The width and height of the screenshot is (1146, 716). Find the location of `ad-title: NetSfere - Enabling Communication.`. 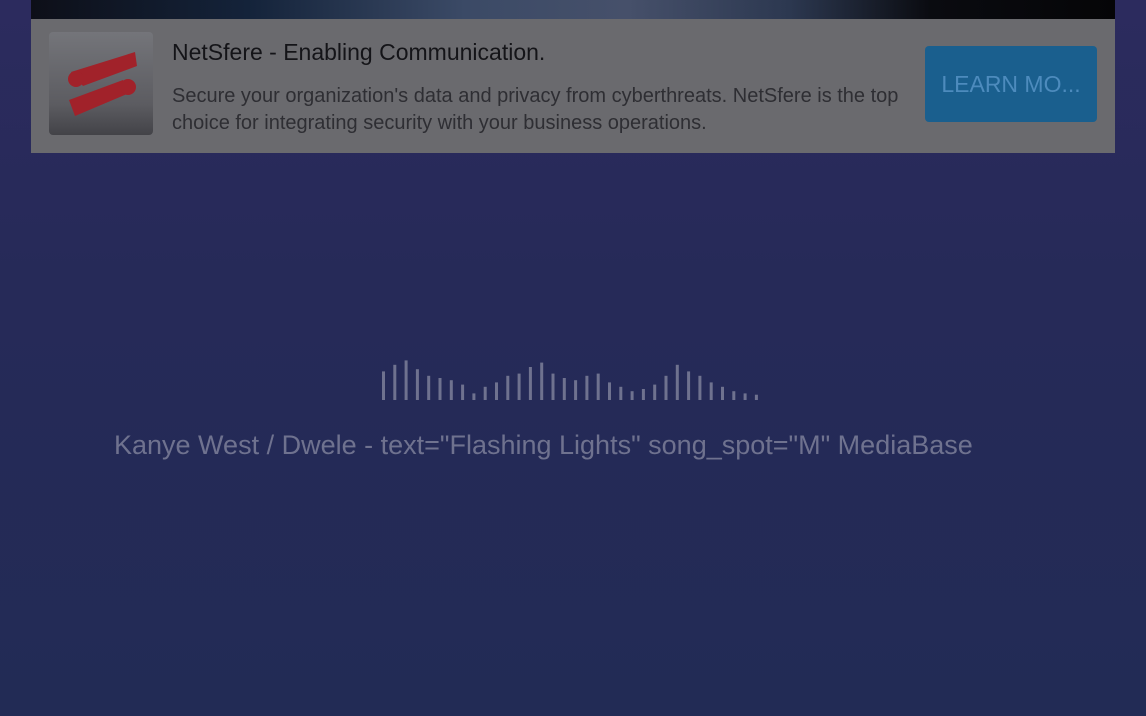

ad-title: NetSfere - Enabling Communication. is located at coordinates (359, 52).